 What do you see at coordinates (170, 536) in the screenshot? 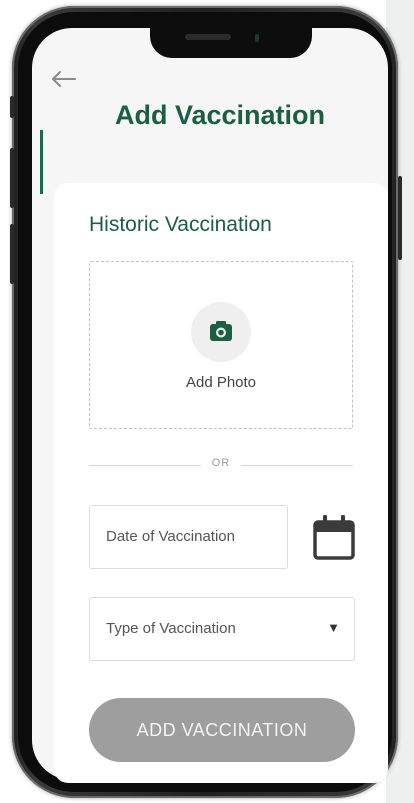
I see `date-field-label: Date of Vaccination` at bounding box center [170, 536].